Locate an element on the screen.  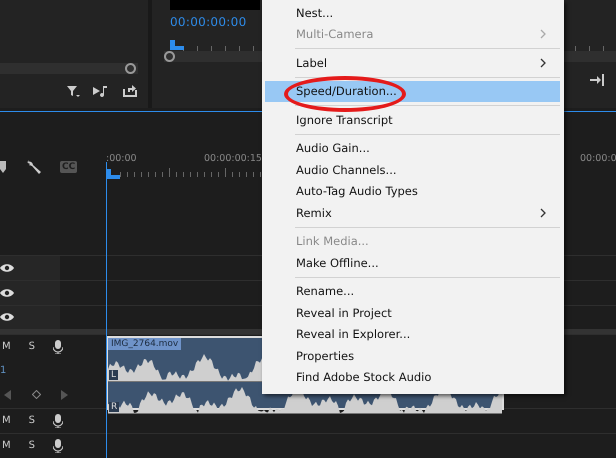
ruler-label: 00:00:0 is located at coordinates (598, 158).